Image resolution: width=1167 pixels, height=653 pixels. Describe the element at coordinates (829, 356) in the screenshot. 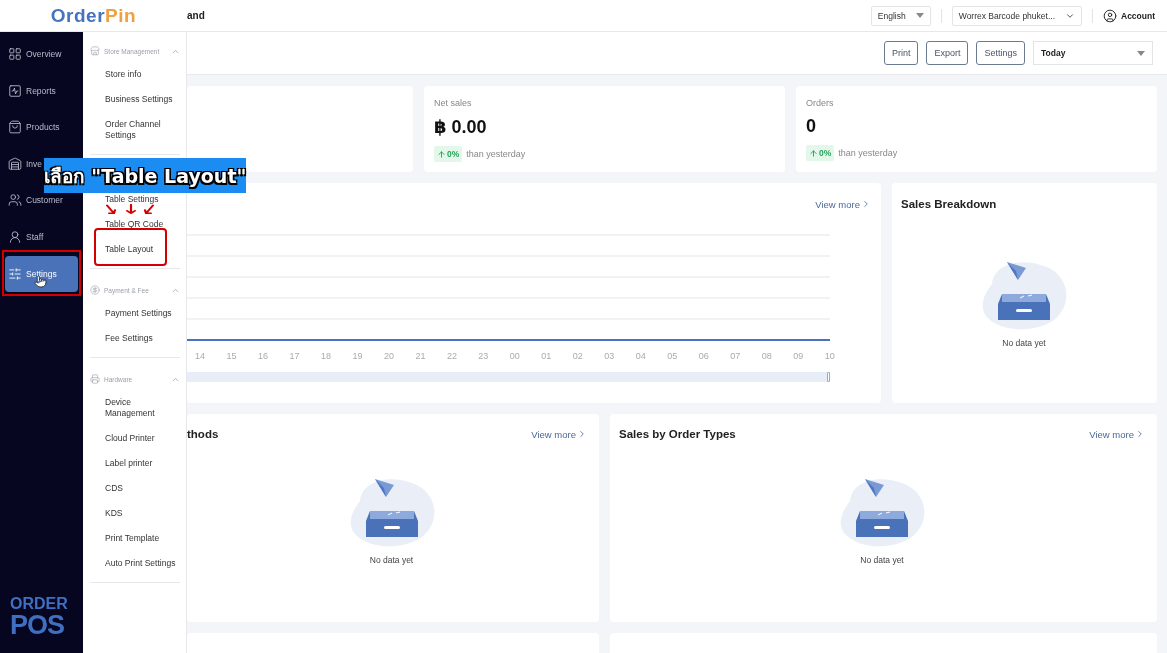

I see `axis-label: 10` at that location.